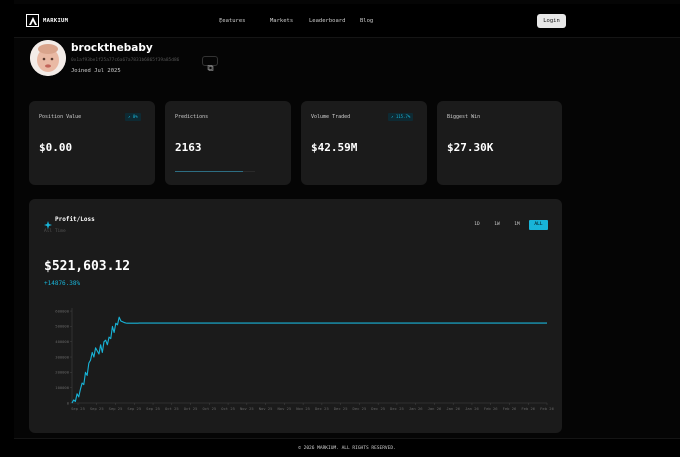  What do you see at coordinates (538, 225) in the screenshot?
I see `range-all: ALL` at bounding box center [538, 225].